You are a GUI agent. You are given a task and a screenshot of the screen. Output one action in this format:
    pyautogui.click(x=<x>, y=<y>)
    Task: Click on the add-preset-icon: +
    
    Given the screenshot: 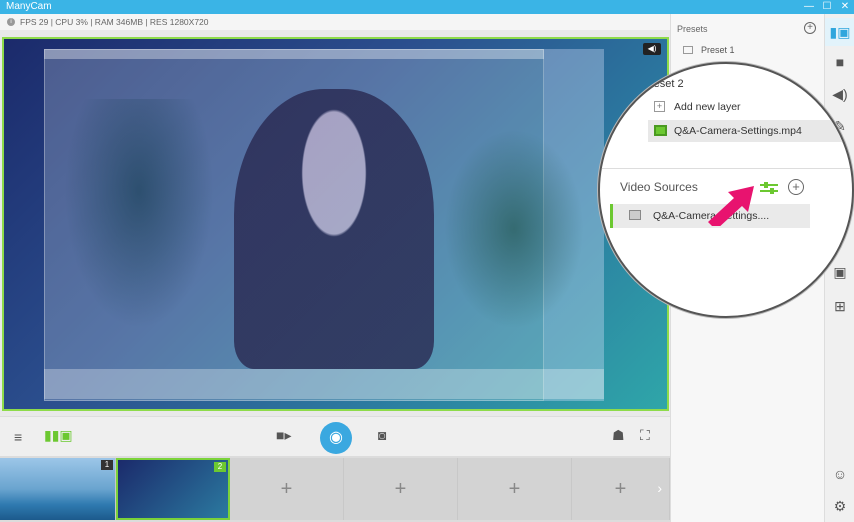 What is the action you would take?
    pyautogui.click(x=810, y=28)
    